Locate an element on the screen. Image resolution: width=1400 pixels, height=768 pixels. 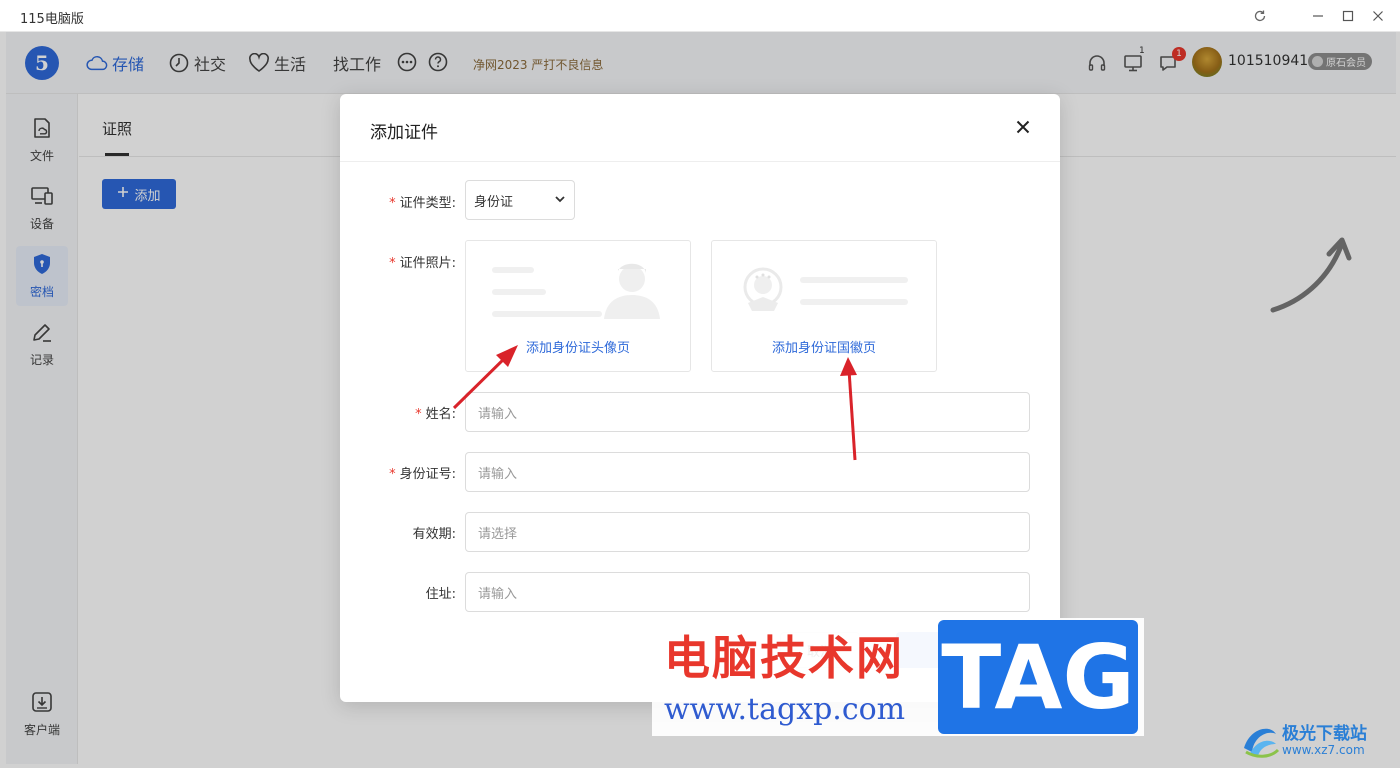
dialog-header: 添加证件 is located at coordinates (700, 128).